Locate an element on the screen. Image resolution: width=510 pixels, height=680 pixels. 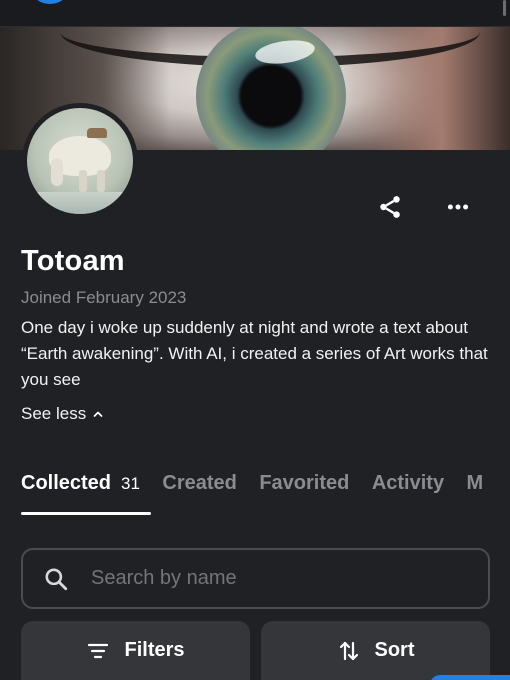
more-horizontal-icon is located at coordinates (458, 207).